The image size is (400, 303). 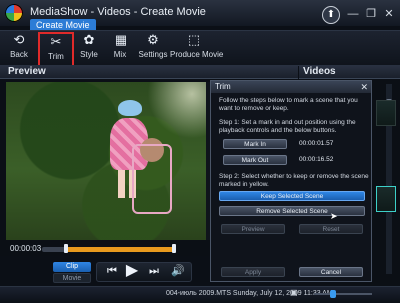 I want to click on mark-out-button: Mark Out, so click(x=255, y=160).